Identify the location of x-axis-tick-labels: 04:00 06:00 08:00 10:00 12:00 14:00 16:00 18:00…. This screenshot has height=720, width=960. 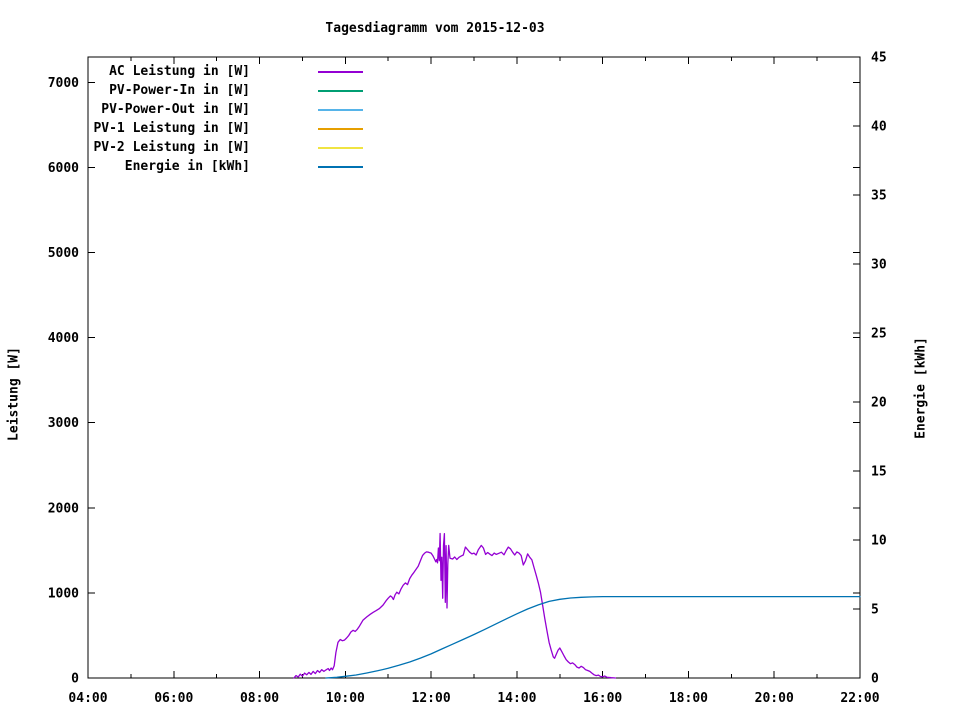
(473, 698).